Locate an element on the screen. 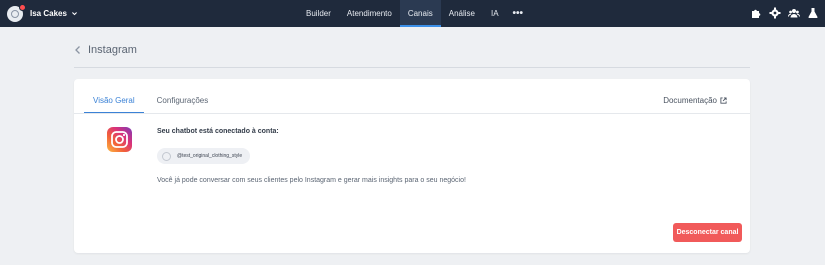  tab-bar: Visão Geral Configurações is located at coordinates (150, 102).